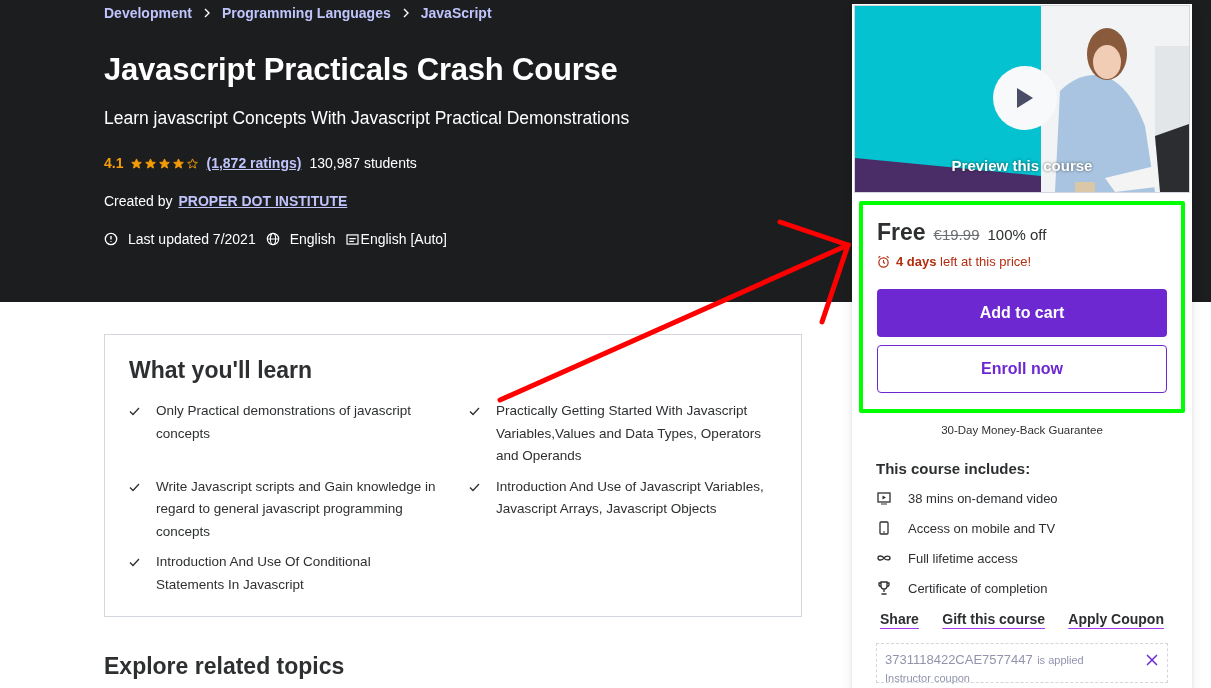 Image resolution: width=1211 pixels, height=688 pixels. Describe the element at coordinates (1022, 369) in the screenshot. I see `enroll-button: Enroll now` at that location.